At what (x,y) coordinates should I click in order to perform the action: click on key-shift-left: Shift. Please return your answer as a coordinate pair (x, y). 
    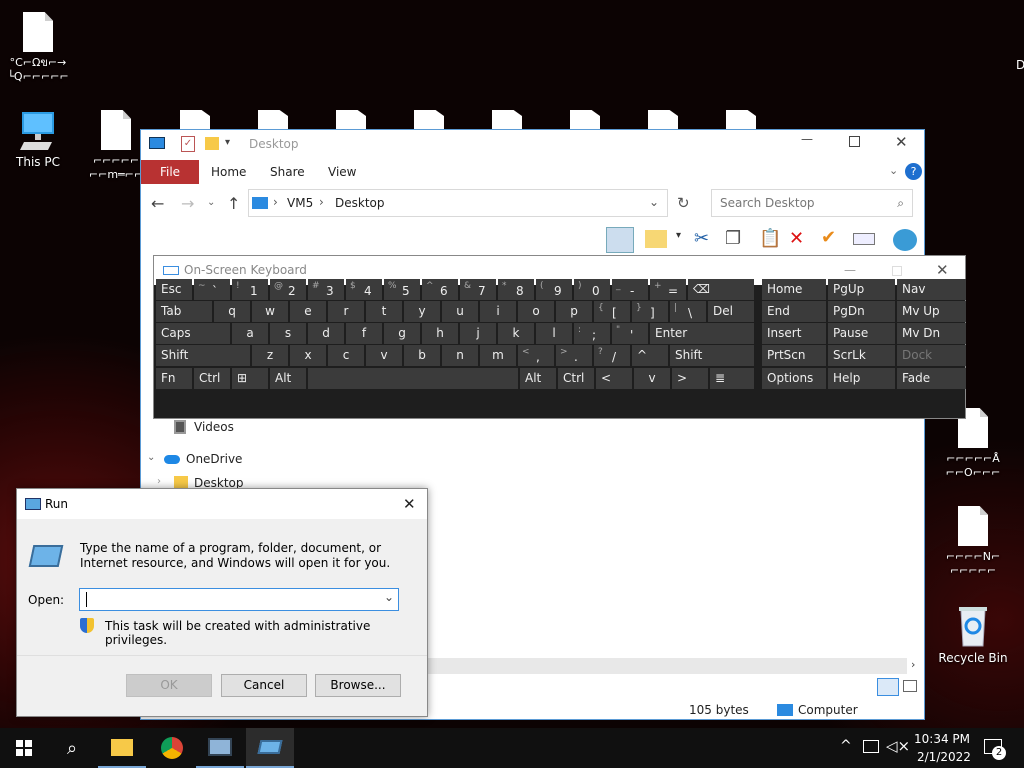
    Looking at the image, I should click on (203, 355).